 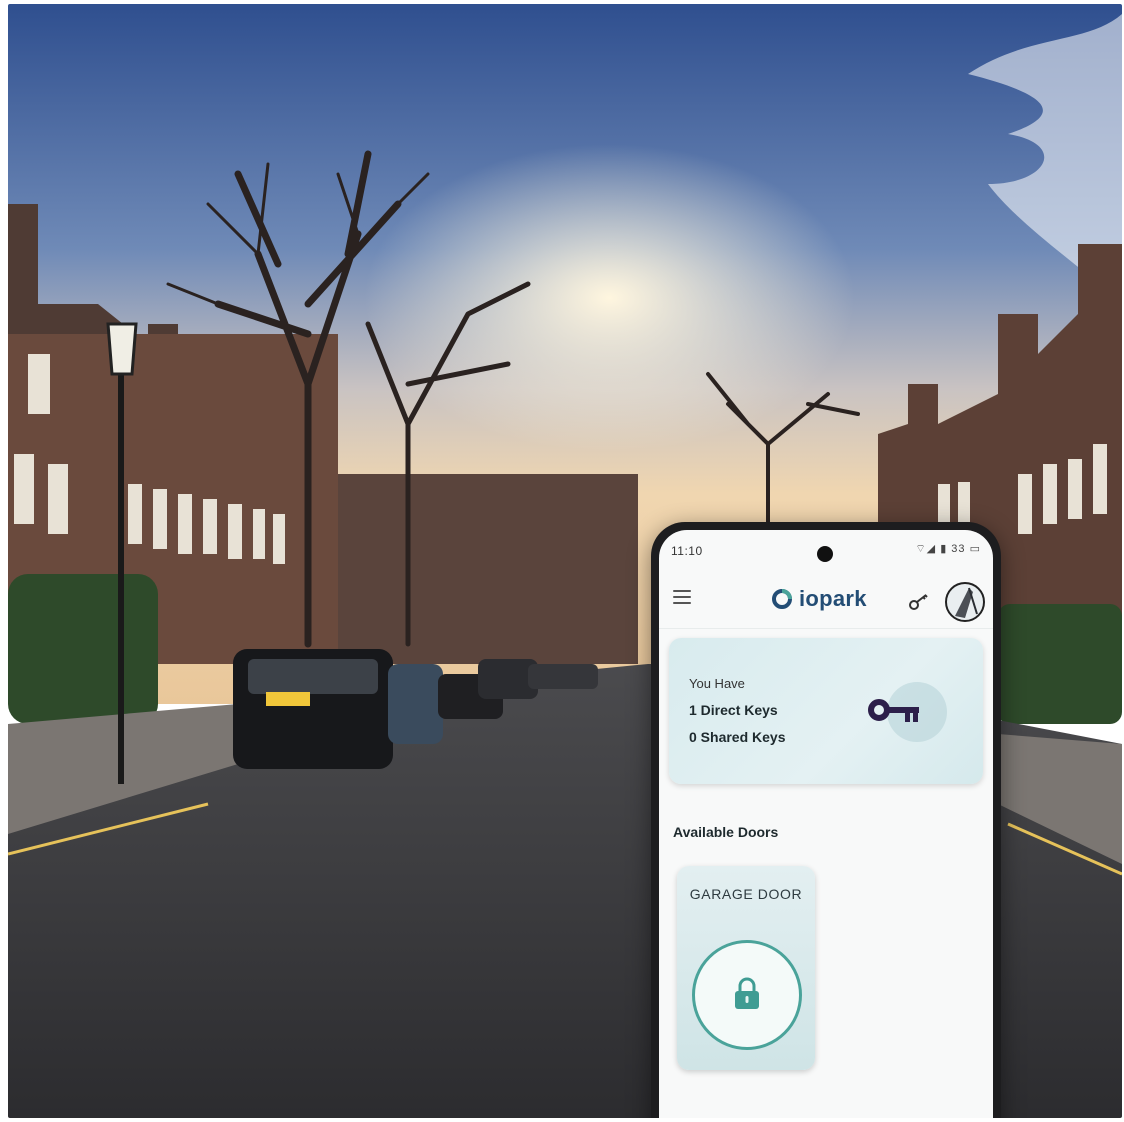 I want to click on direct-keys-count: 1 Direct Keys, so click(x=733, y=710).